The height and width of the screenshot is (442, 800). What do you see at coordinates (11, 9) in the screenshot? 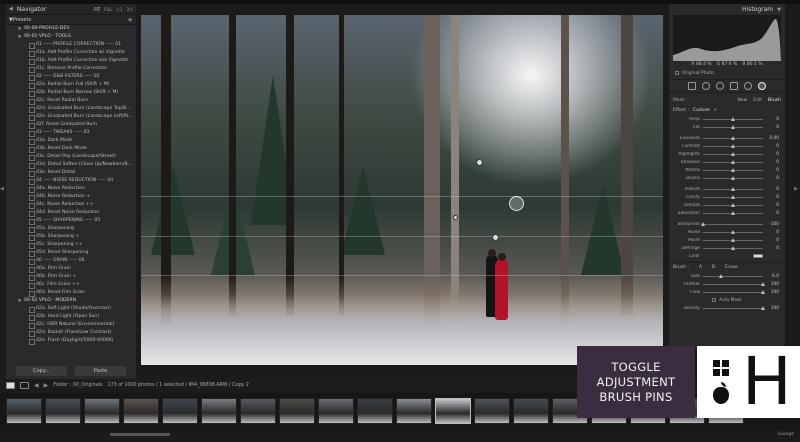
I see `collapse-triangle-icon: ◀` at bounding box center [11, 9].